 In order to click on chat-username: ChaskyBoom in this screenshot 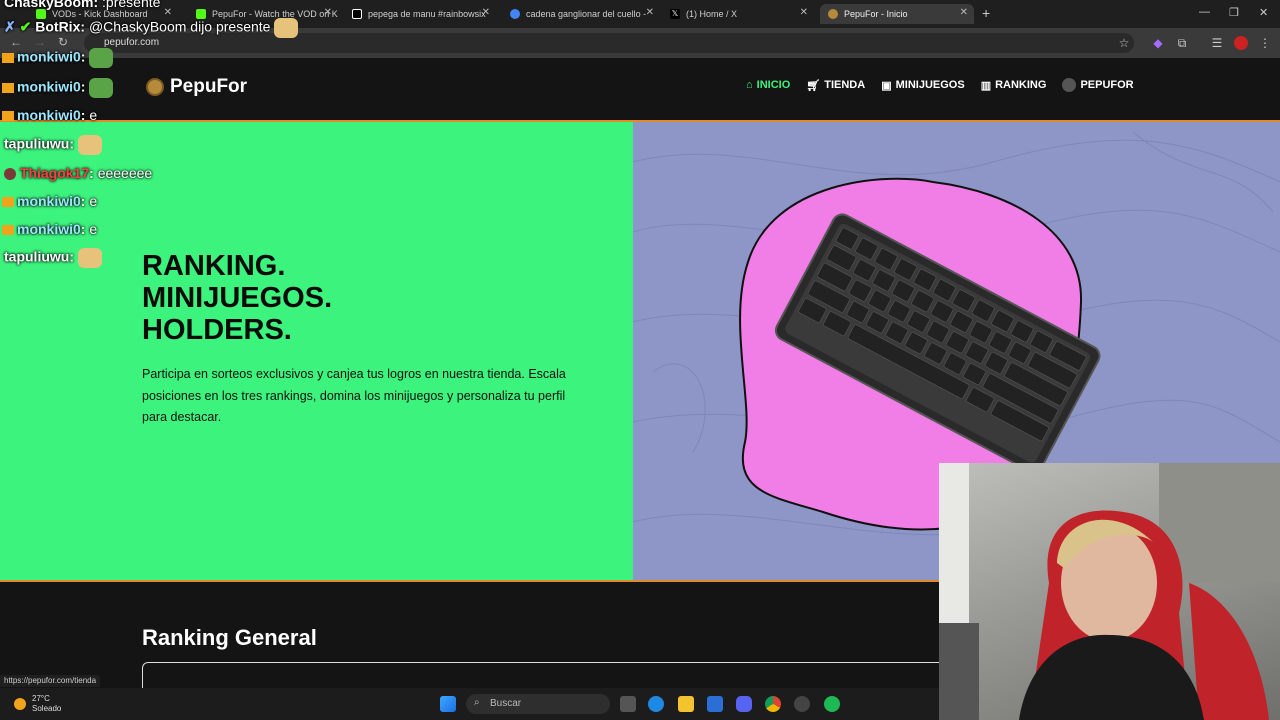, I will do `click(49, 5)`.